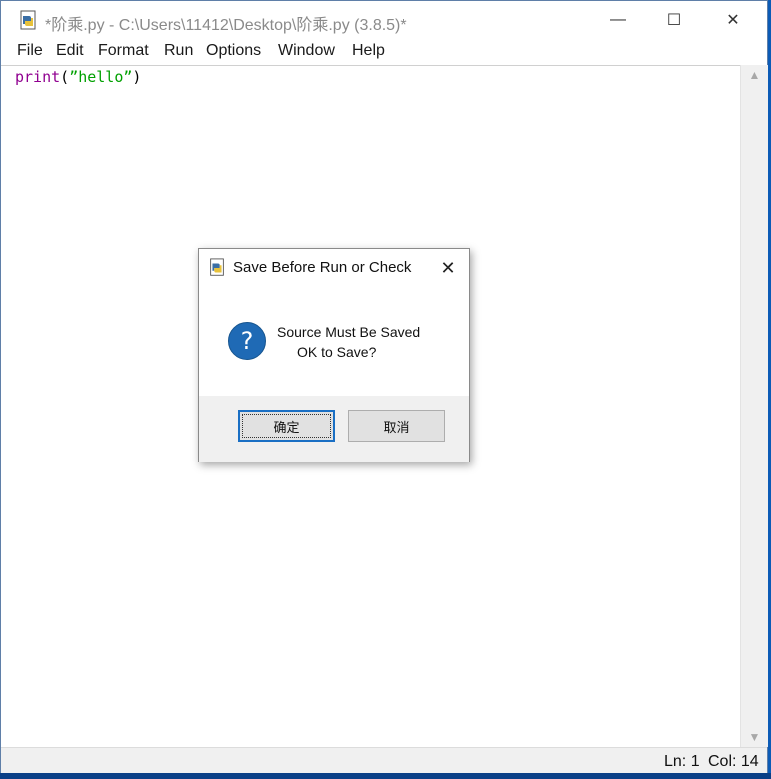  What do you see at coordinates (70, 51) in the screenshot?
I see `menu-edit: Edit` at bounding box center [70, 51].